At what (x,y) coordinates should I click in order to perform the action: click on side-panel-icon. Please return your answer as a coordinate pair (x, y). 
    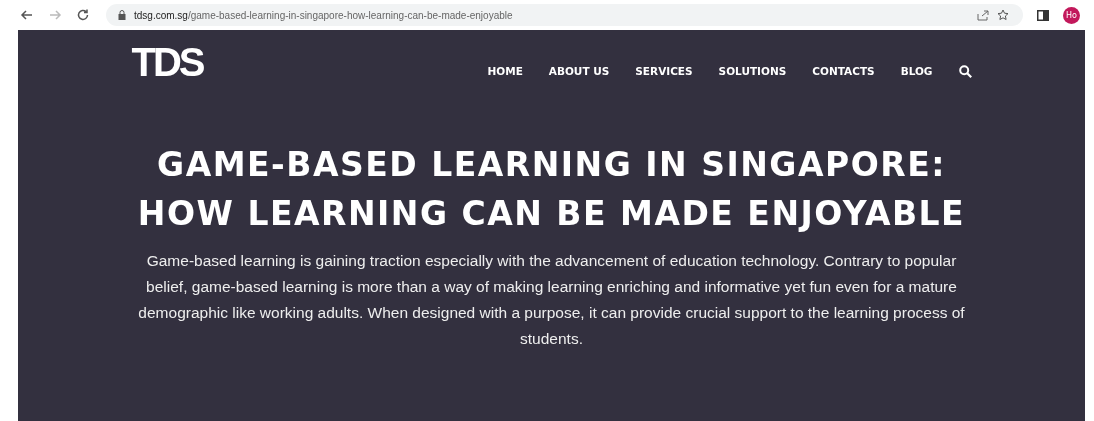
    Looking at the image, I should click on (1043, 15).